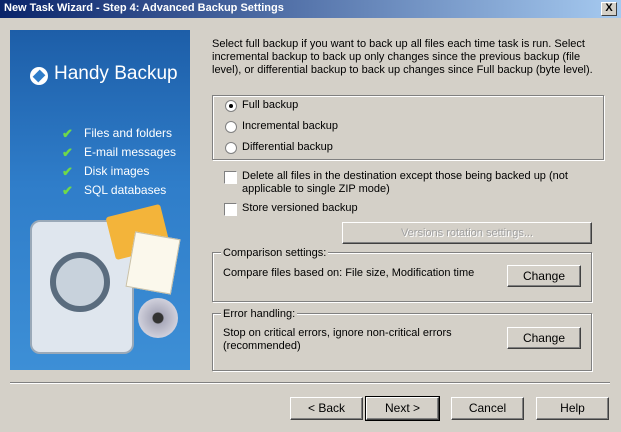 Image resolution: width=621 pixels, height=432 pixels. Describe the element at coordinates (158, 318) in the screenshot. I see `disc-illustration-icon` at that location.